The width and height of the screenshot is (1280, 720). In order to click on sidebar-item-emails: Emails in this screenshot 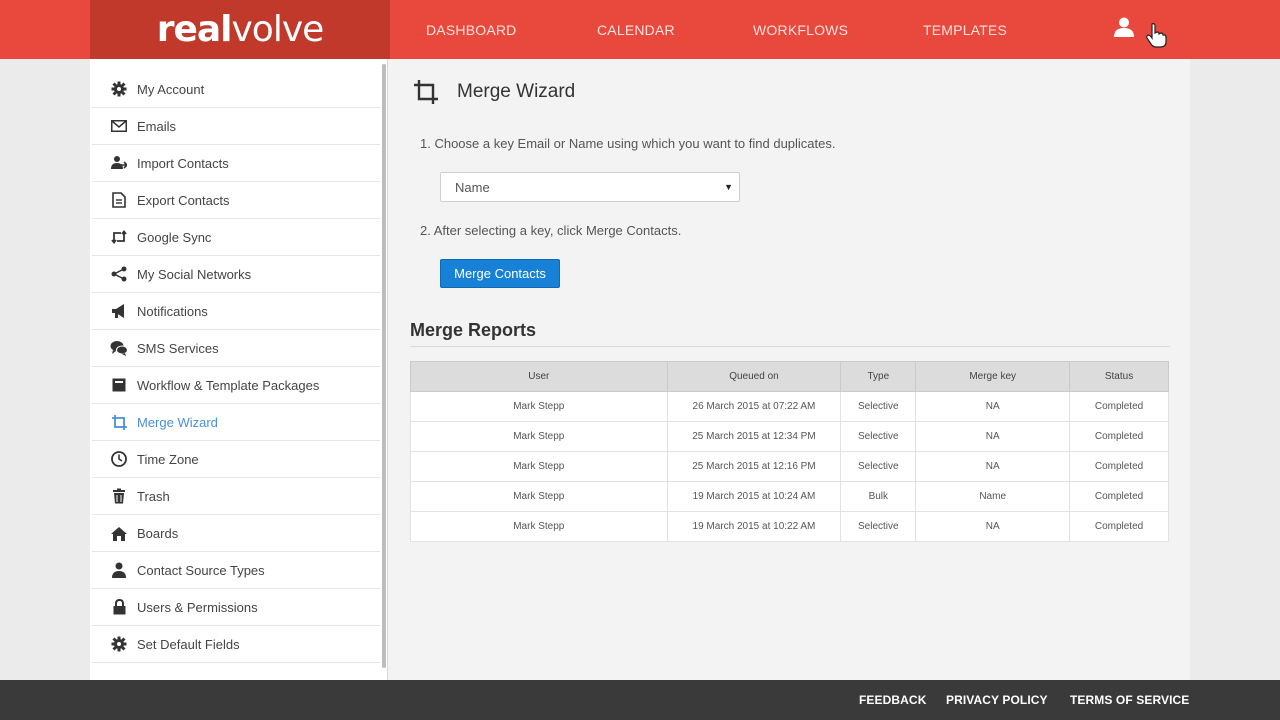, I will do `click(236, 126)`.